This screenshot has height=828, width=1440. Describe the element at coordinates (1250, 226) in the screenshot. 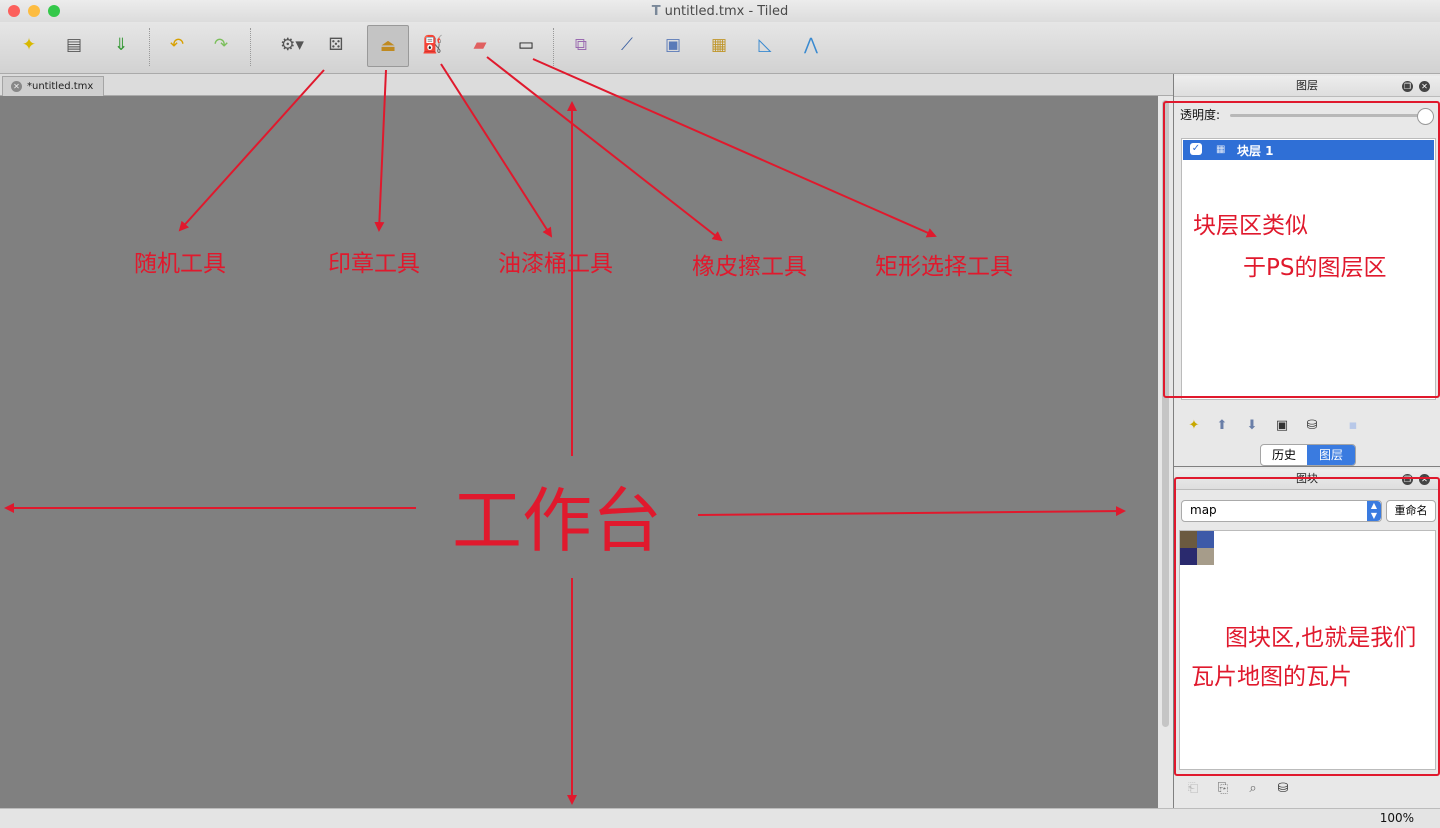

I see `label-layers-area-line1: 块层区类似` at that location.